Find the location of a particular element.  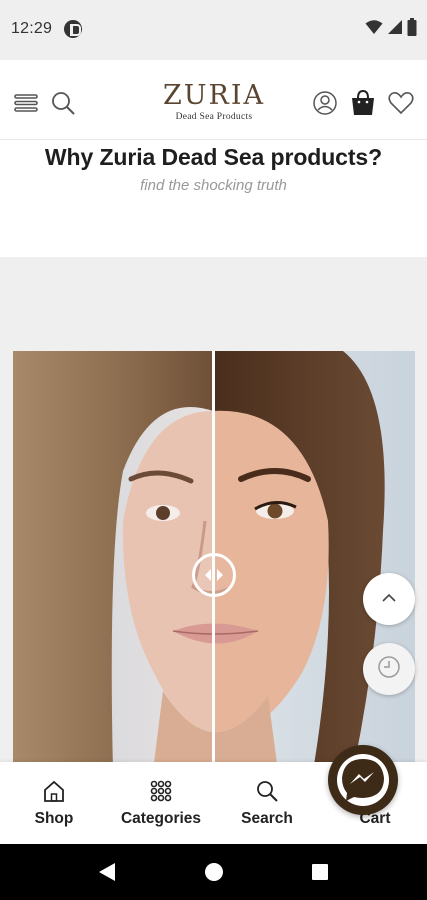

app-header: ZURIA Dead Sea Products is located at coordinates (213, 104).